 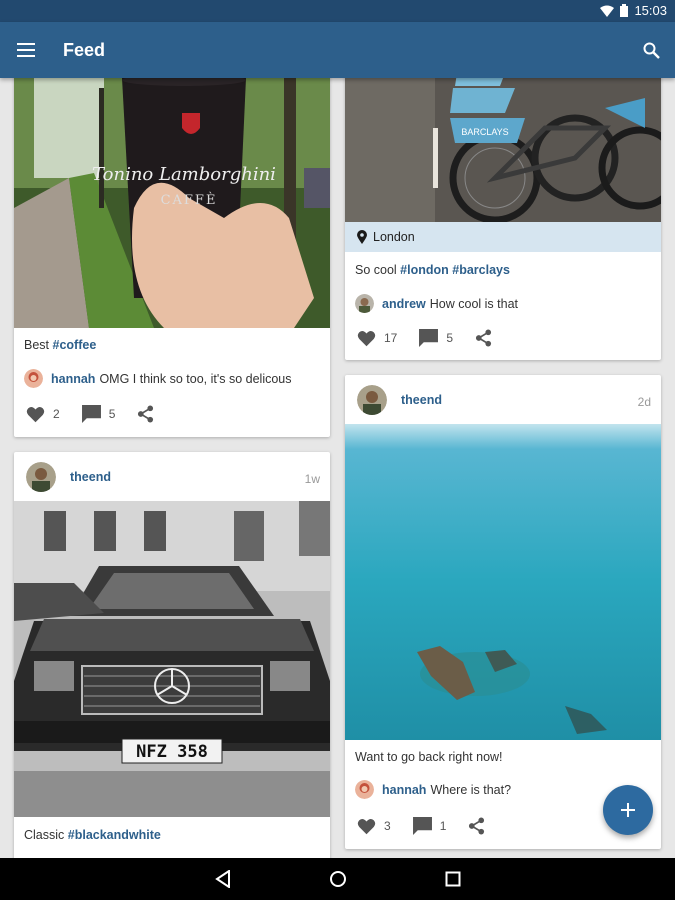 I want to click on like-button: 3, so click(x=374, y=826).